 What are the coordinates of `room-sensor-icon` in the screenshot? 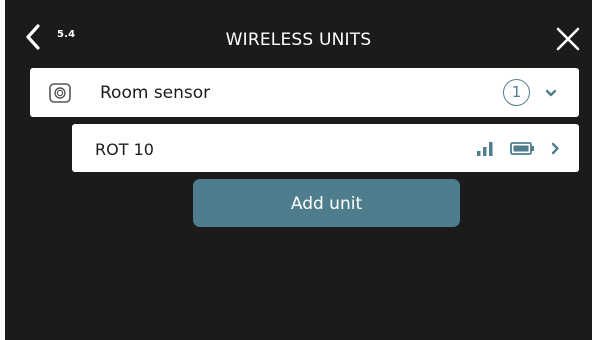 It's located at (60, 93).